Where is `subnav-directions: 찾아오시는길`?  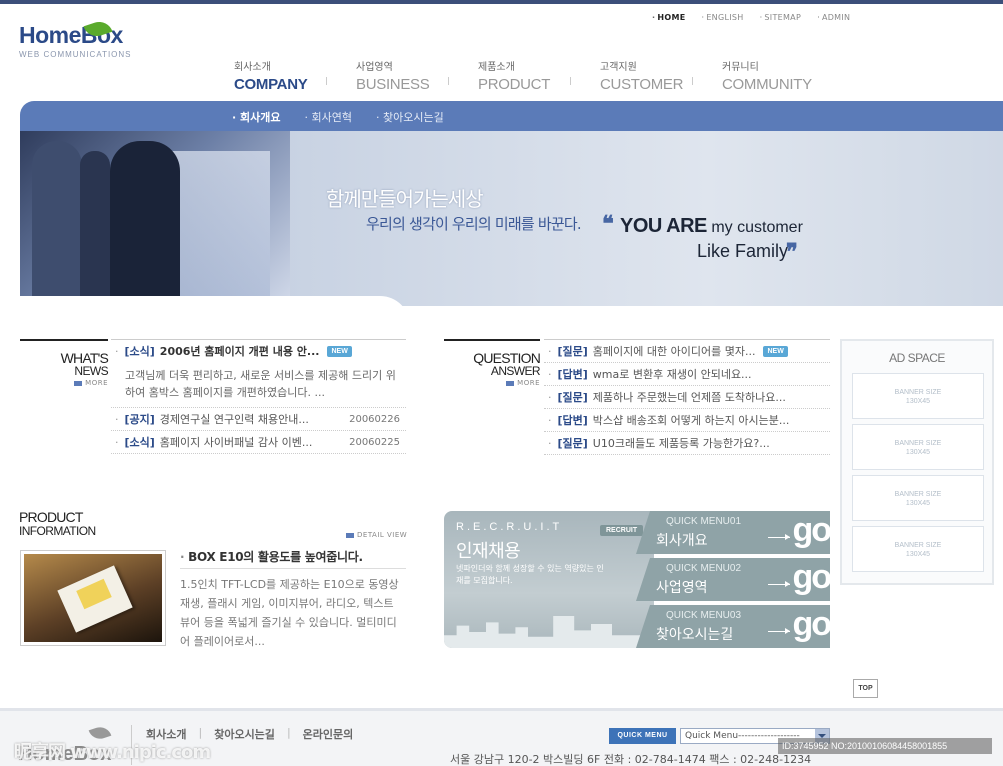
subnav-directions: 찾아오시는길 is located at coordinates (410, 117).